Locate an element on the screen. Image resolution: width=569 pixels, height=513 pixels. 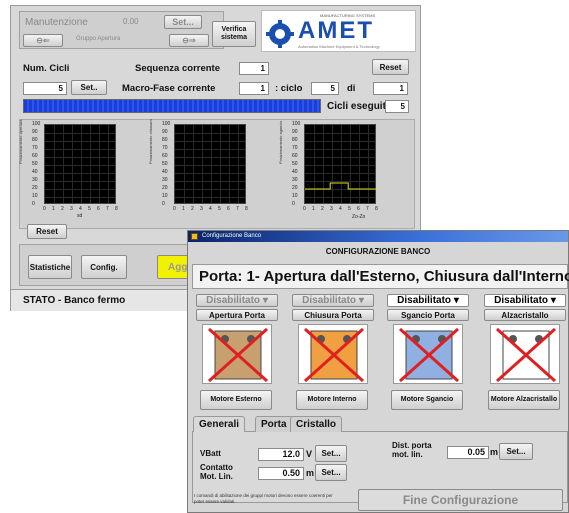
y-tick-label: 20 is located at coordinates (295, 188).